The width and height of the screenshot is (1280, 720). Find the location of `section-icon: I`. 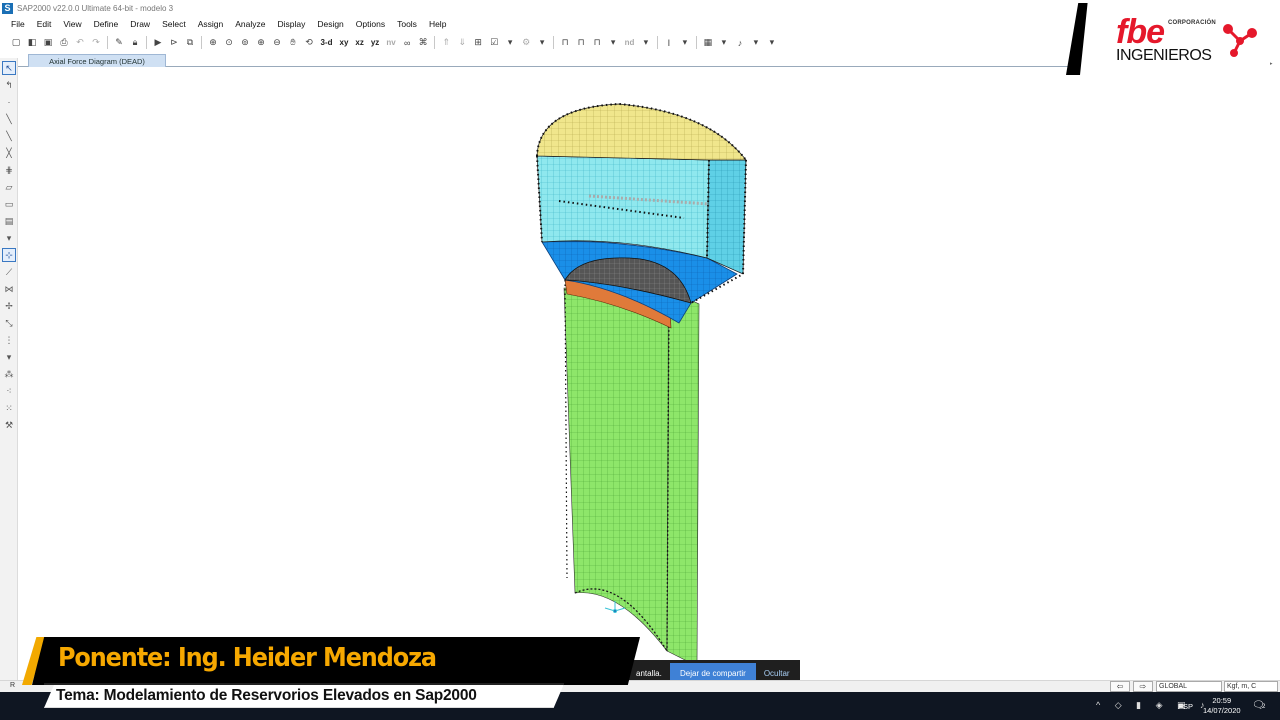

section-icon: I is located at coordinates (668, 42).